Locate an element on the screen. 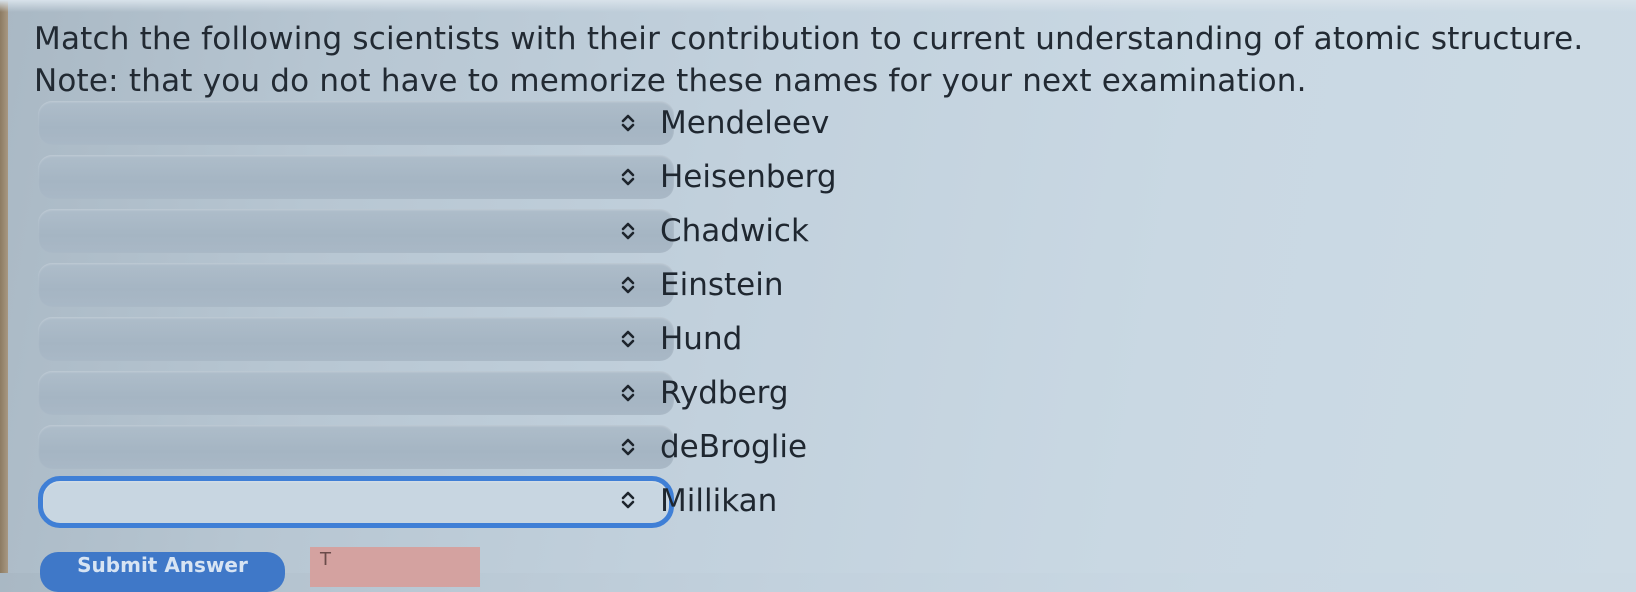 The image size is (1636, 592). scientist-name: Hund is located at coordinates (701, 339).